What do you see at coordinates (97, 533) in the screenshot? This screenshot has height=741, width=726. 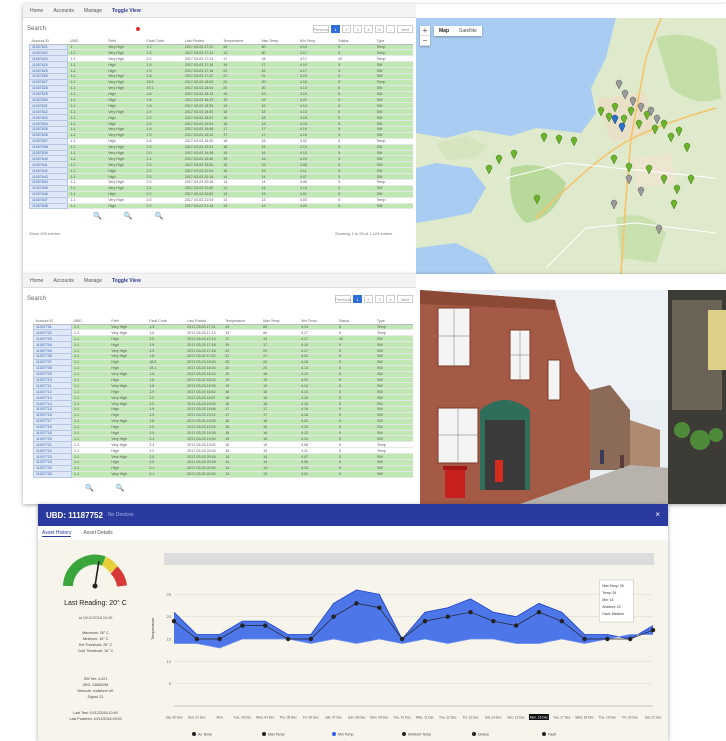 I see `tab-asset-details: Asset Details` at bounding box center [97, 533].